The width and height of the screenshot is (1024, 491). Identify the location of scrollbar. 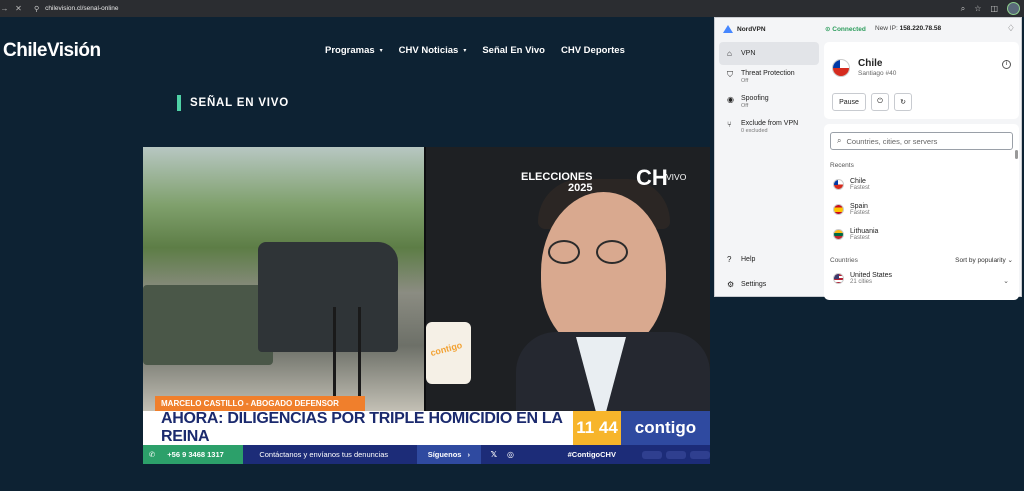
(1016, 154).